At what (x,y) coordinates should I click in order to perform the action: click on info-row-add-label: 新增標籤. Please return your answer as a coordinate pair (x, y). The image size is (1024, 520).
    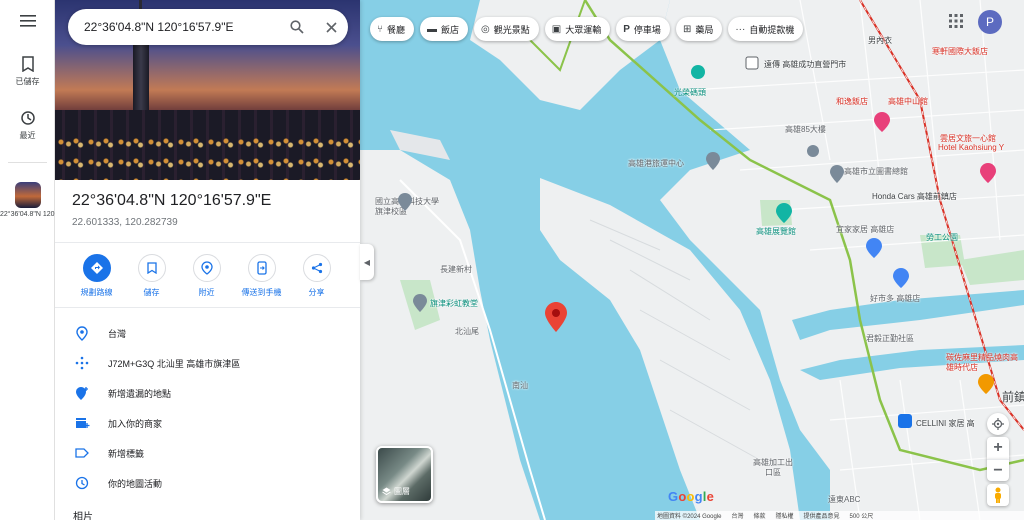
    Looking at the image, I should click on (207, 453).